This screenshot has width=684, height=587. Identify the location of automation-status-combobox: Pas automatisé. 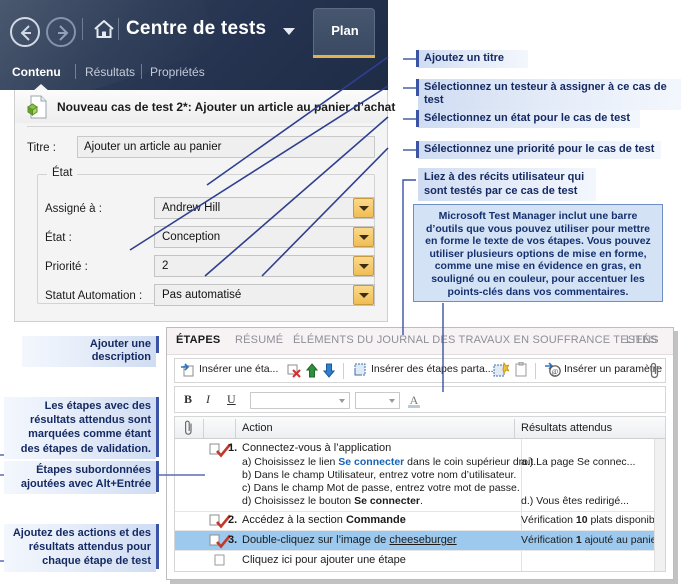
(264, 295).